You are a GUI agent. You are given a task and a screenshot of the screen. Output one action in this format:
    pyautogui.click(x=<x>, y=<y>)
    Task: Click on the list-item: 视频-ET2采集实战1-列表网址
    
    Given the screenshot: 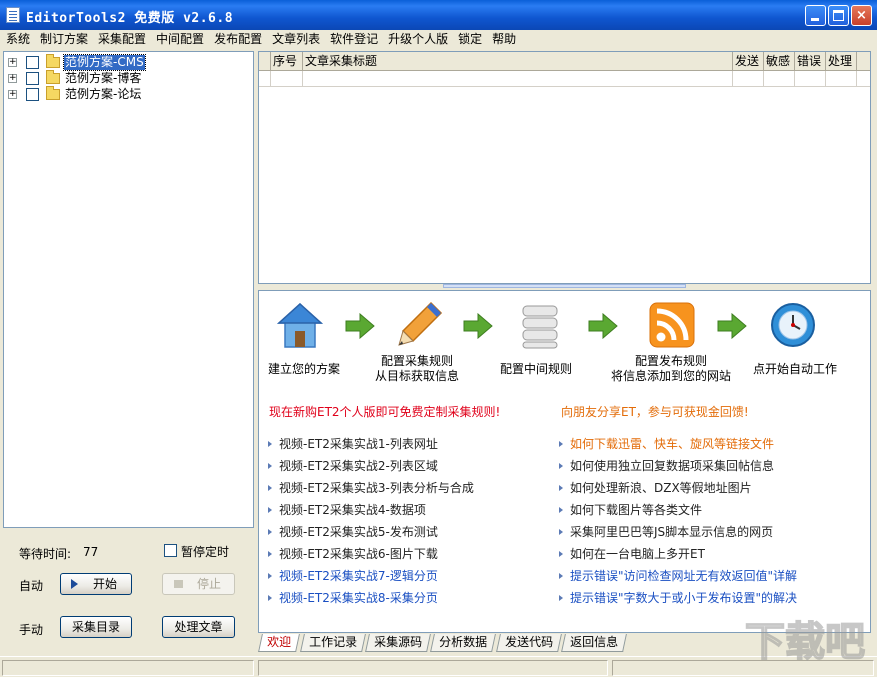 What is the action you would take?
    pyautogui.click(x=408, y=444)
    